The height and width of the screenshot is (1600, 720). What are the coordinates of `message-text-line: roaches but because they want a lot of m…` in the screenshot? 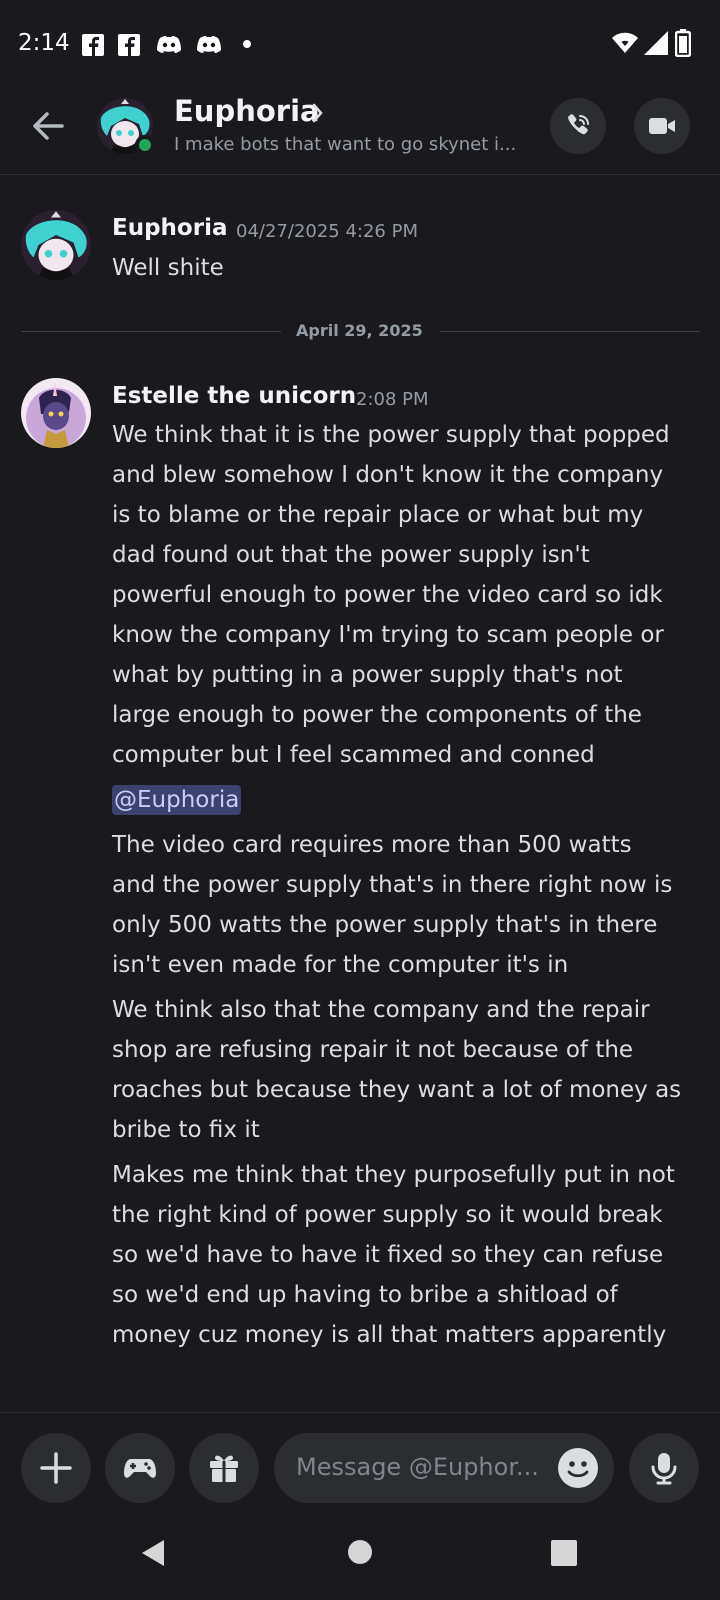 It's located at (397, 1090).